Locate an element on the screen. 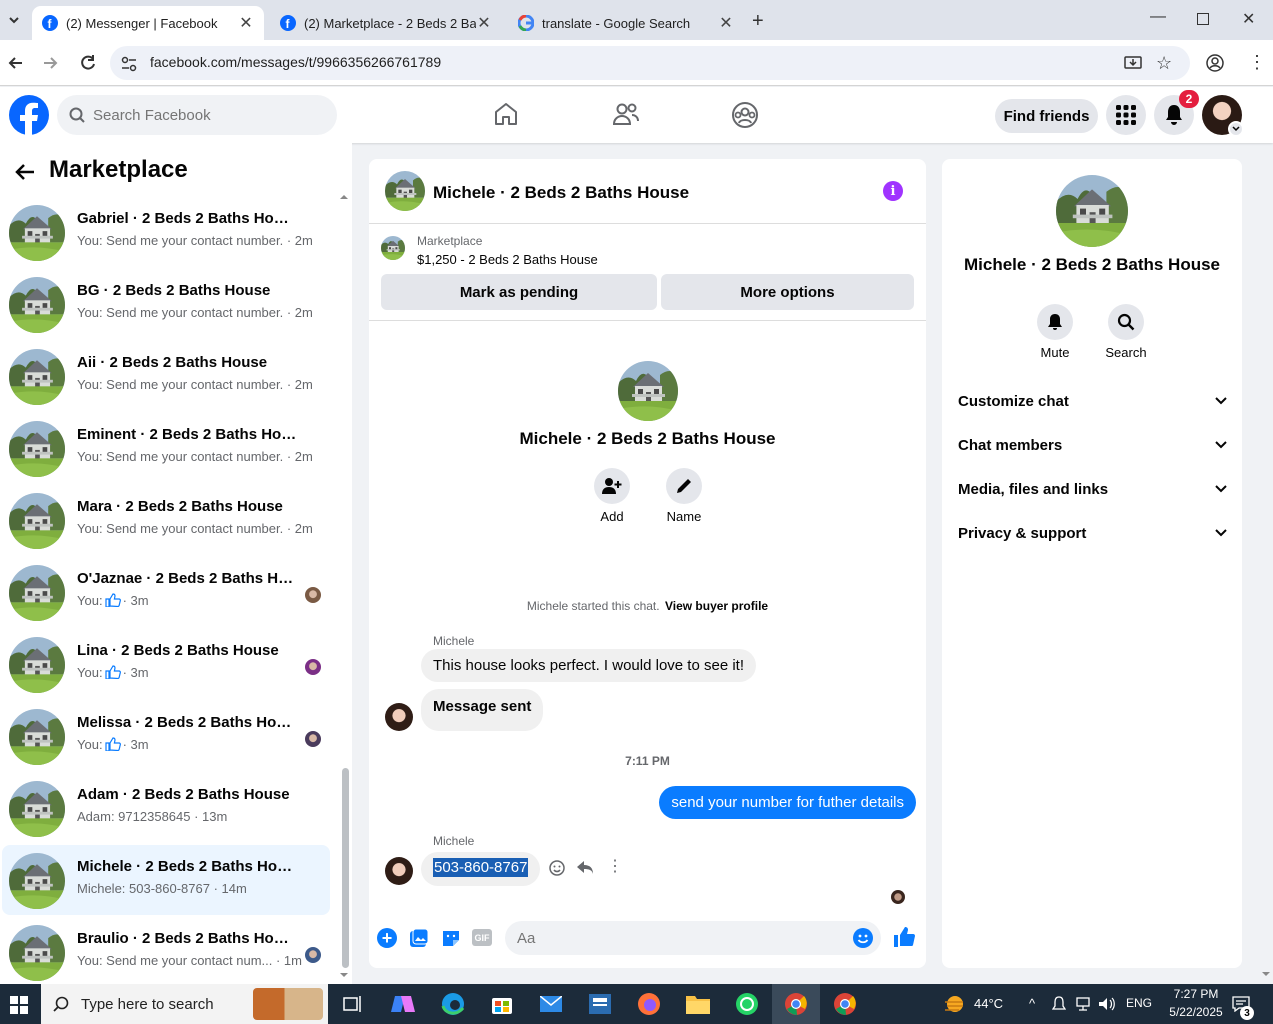 The height and width of the screenshot is (1024, 1273). listing-thumbnail is located at coordinates (393, 248).